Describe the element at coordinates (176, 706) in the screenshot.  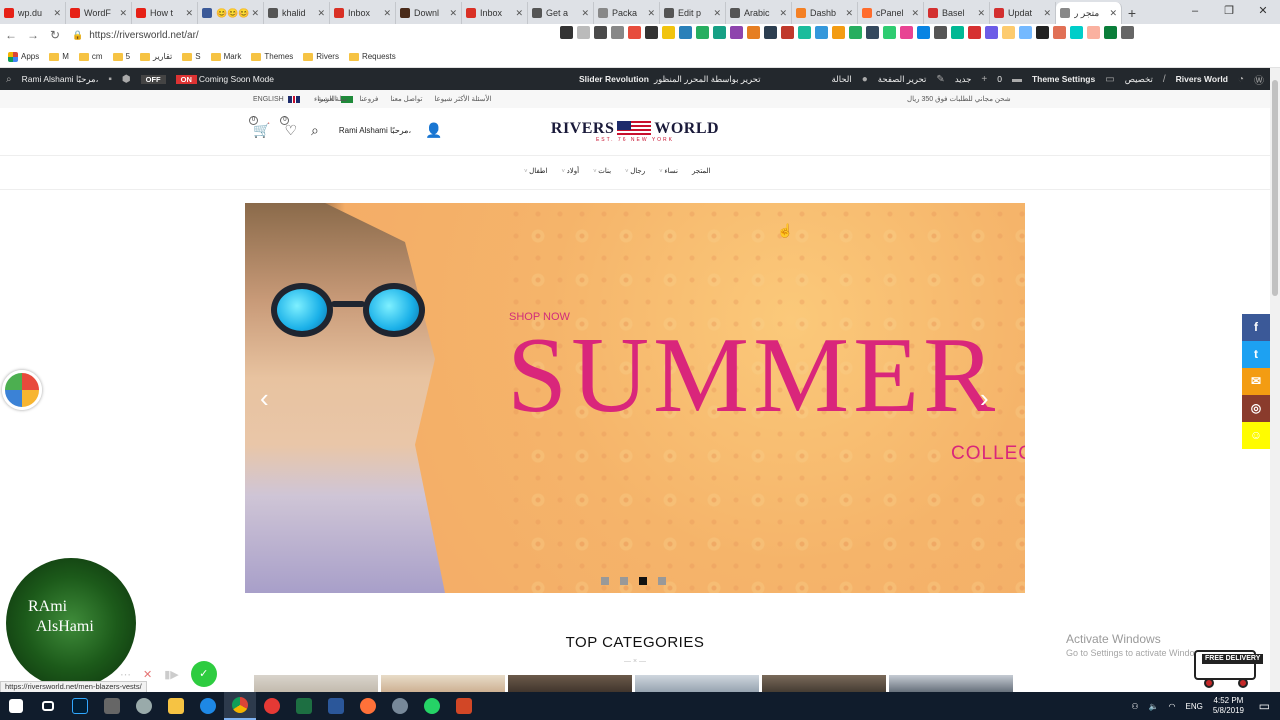
I see `file-explorer-icon` at that location.